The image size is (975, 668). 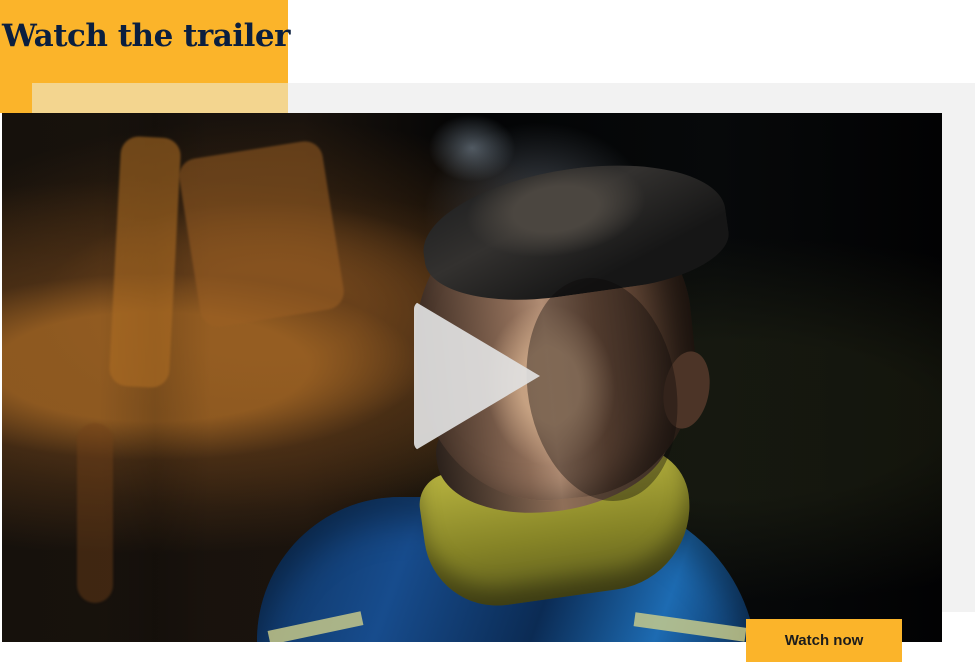 What do you see at coordinates (146, 36) in the screenshot?
I see `page-title: Watch the trailer` at bounding box center [146, 36].